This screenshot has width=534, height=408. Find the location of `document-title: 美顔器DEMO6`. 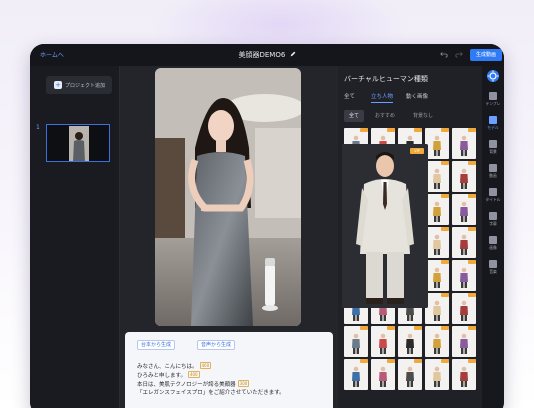

document-title: 美顔器DEMO6 is located at coordinates (267, 55).